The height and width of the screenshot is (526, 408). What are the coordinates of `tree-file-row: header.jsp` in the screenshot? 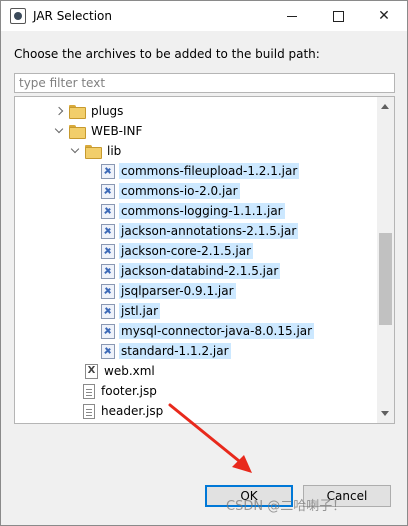 It's located at (124, 411).